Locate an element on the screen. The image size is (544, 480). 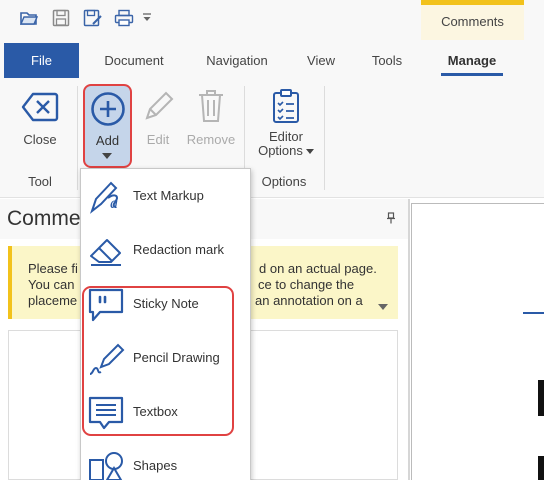
customize-dropdown-icon is located at coordinates (147, 18).